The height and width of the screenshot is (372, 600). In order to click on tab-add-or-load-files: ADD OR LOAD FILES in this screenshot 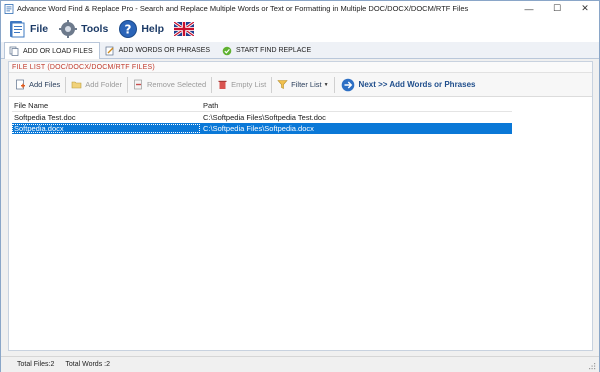, I will do `click(52, 50)`.